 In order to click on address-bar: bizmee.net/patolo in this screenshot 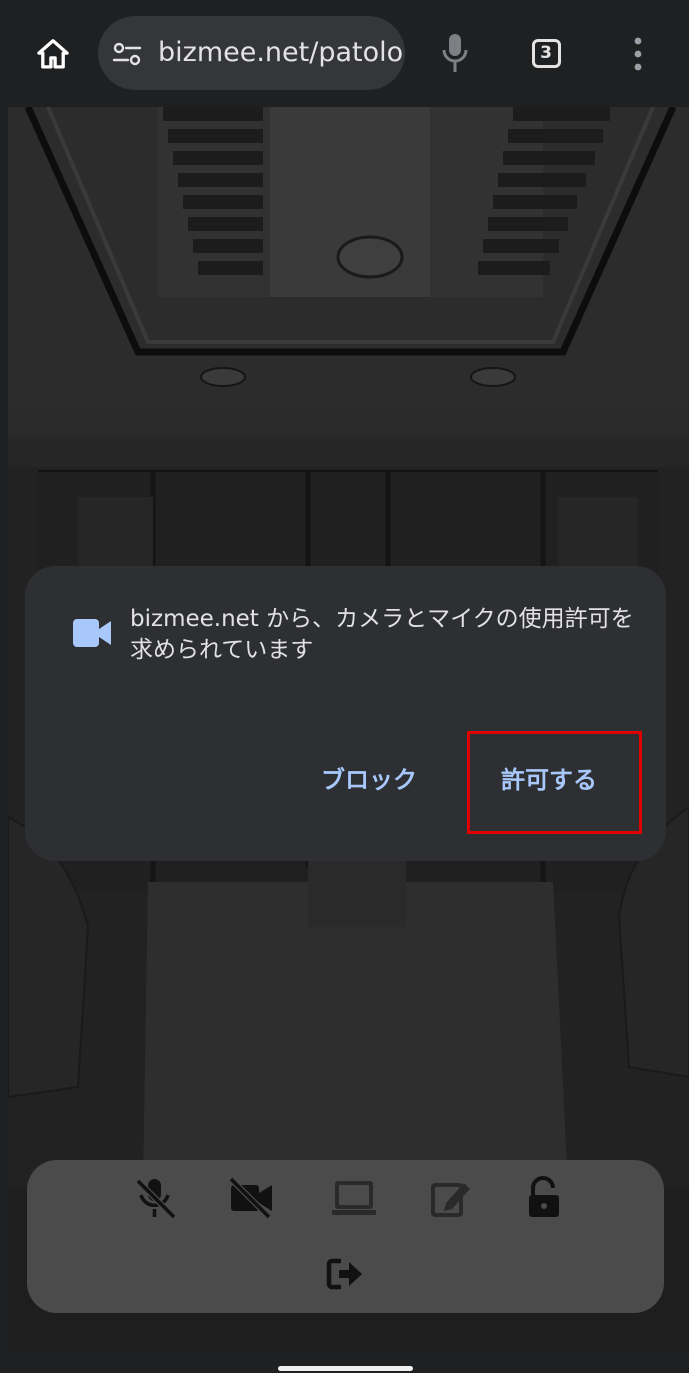, I will do `click(251, 53)`.